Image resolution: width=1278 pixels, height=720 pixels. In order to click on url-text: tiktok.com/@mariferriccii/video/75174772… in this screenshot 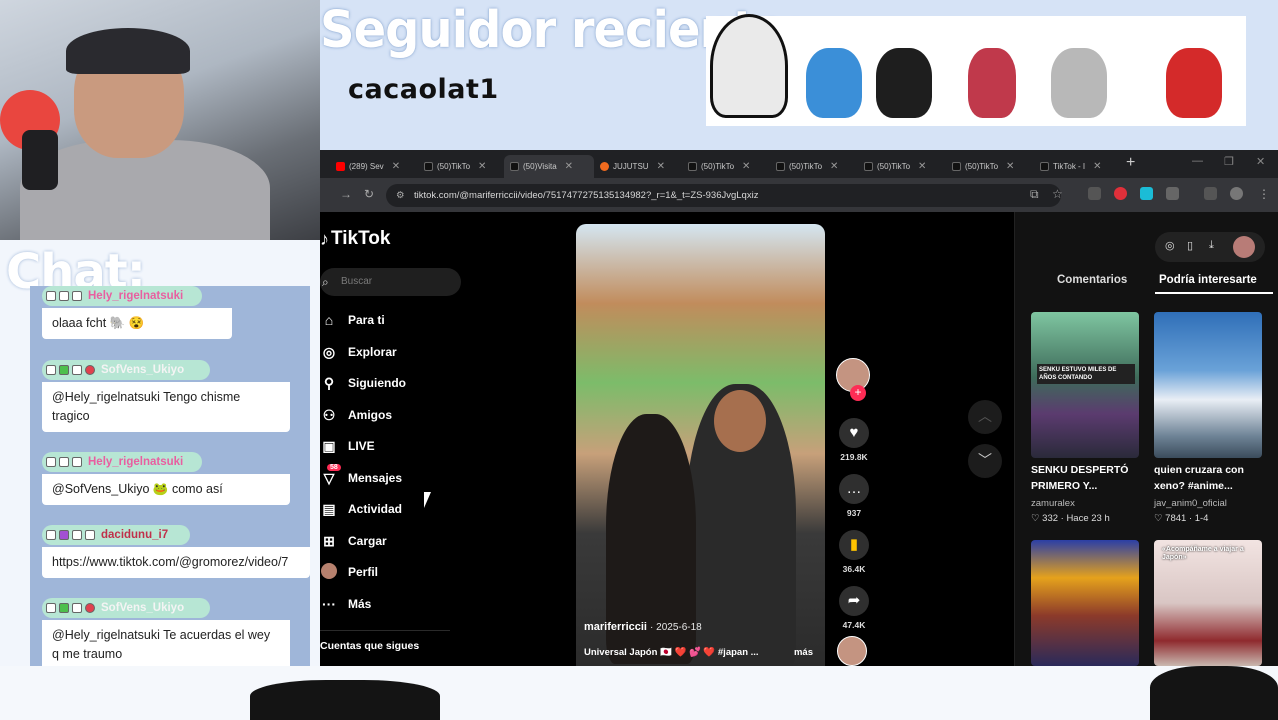, I will do `click(586, 195)`.